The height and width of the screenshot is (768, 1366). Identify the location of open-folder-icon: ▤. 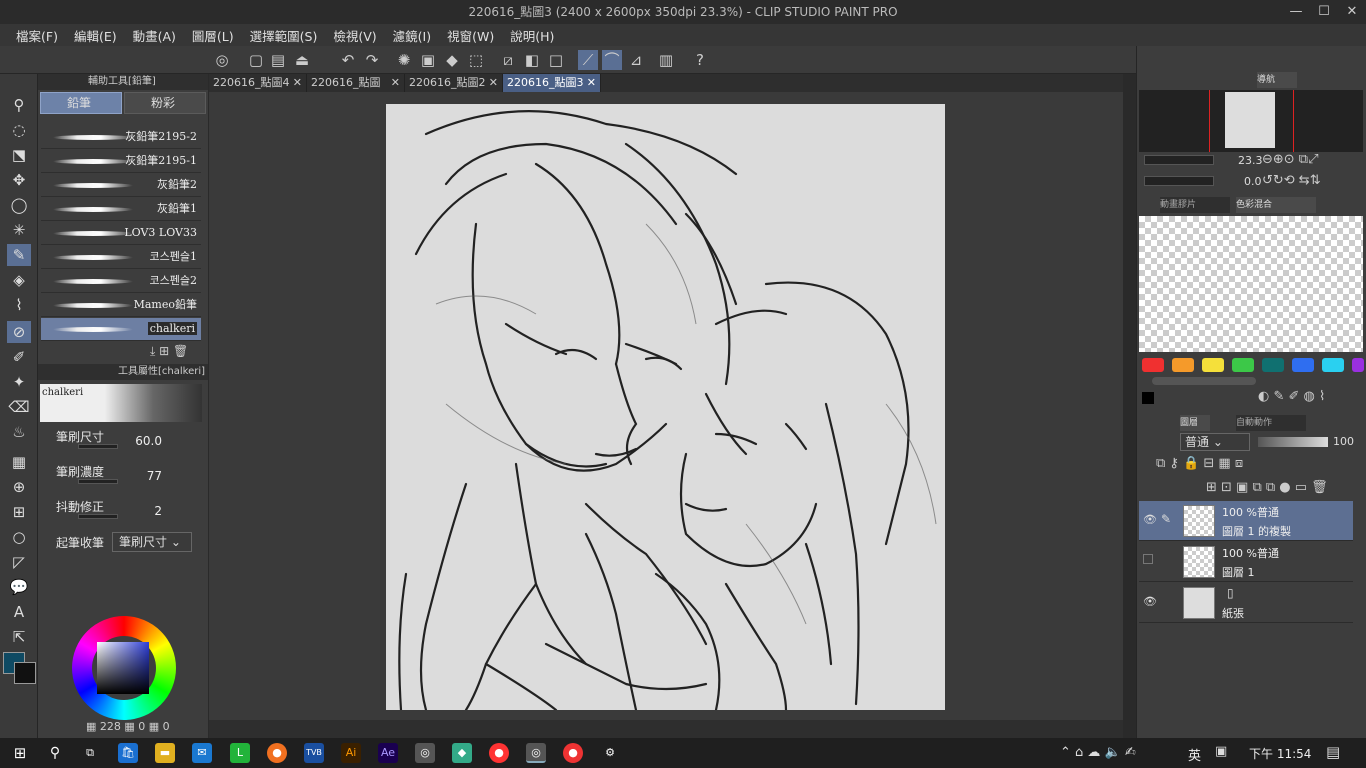
(278, 60).